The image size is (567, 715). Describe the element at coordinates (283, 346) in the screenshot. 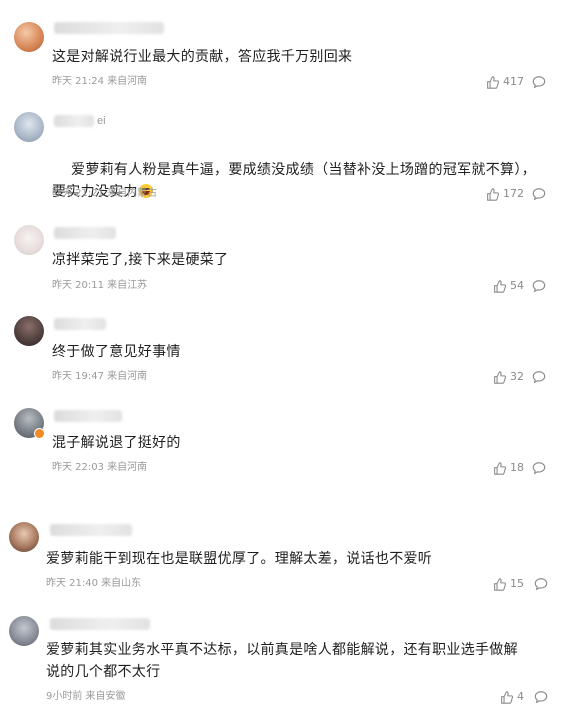

I see `comment-item: 终于做了意见好事情 昨天 19:47 来自河南 32` at that location.